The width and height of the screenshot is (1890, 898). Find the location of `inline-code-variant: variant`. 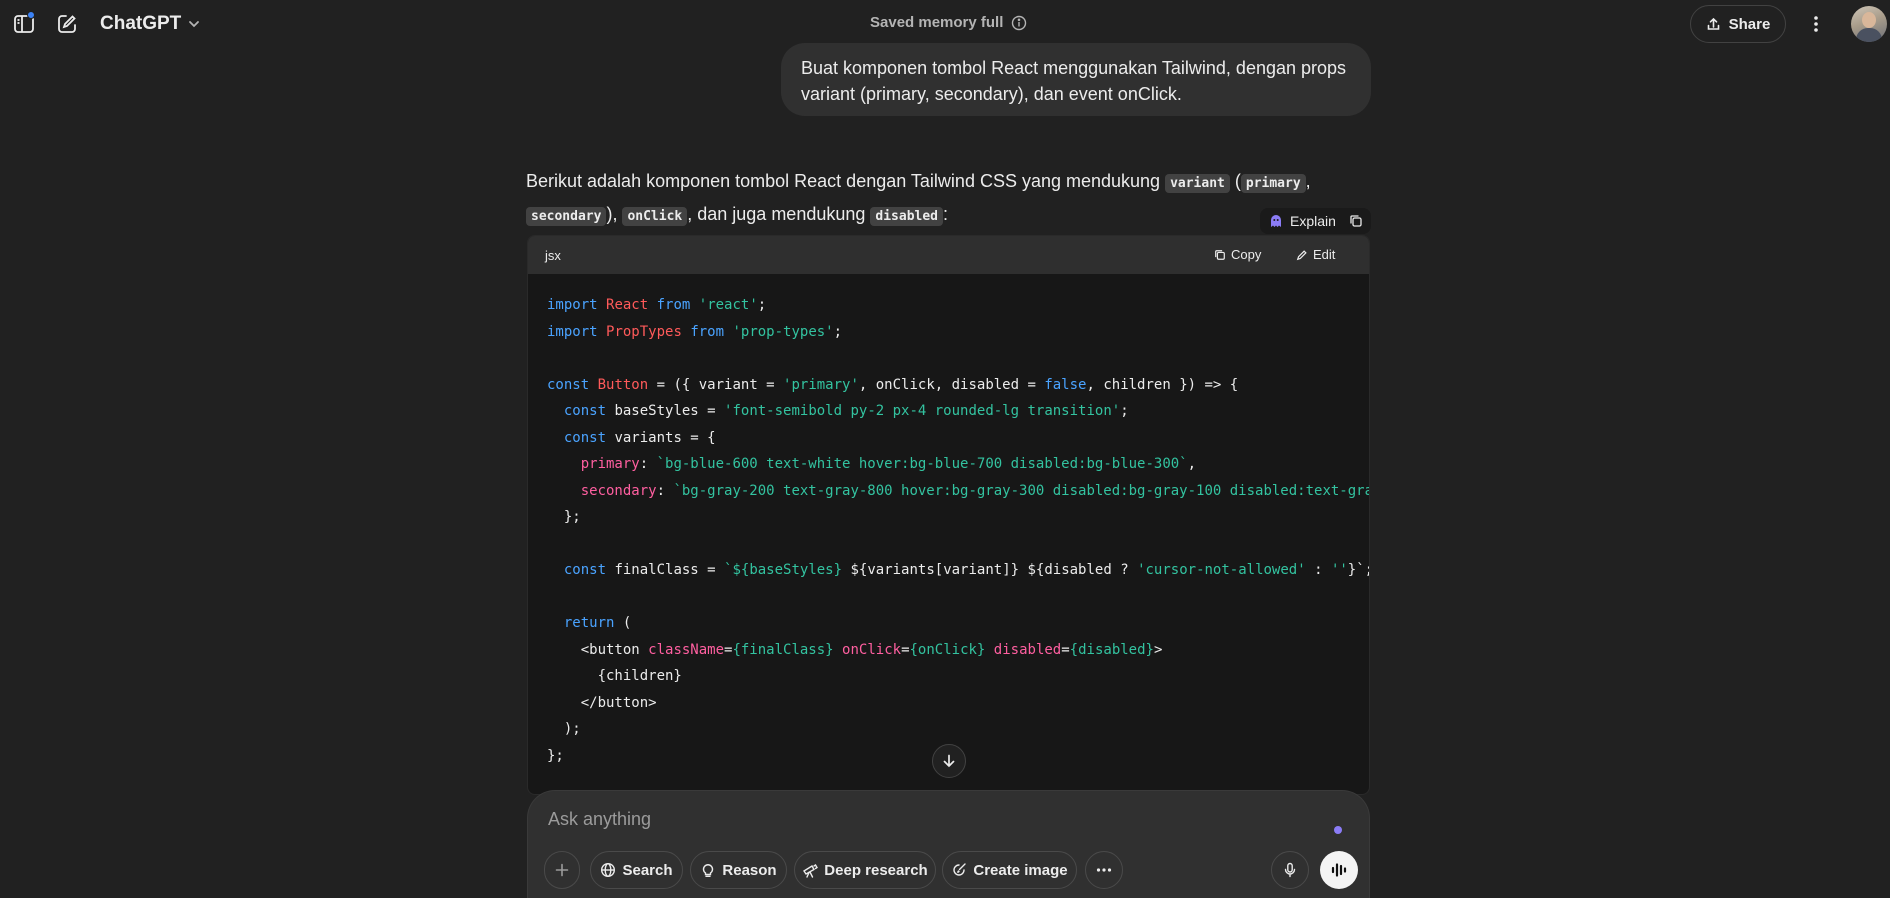

inline-code-variant: variant is located at coordinates (1197, 183).